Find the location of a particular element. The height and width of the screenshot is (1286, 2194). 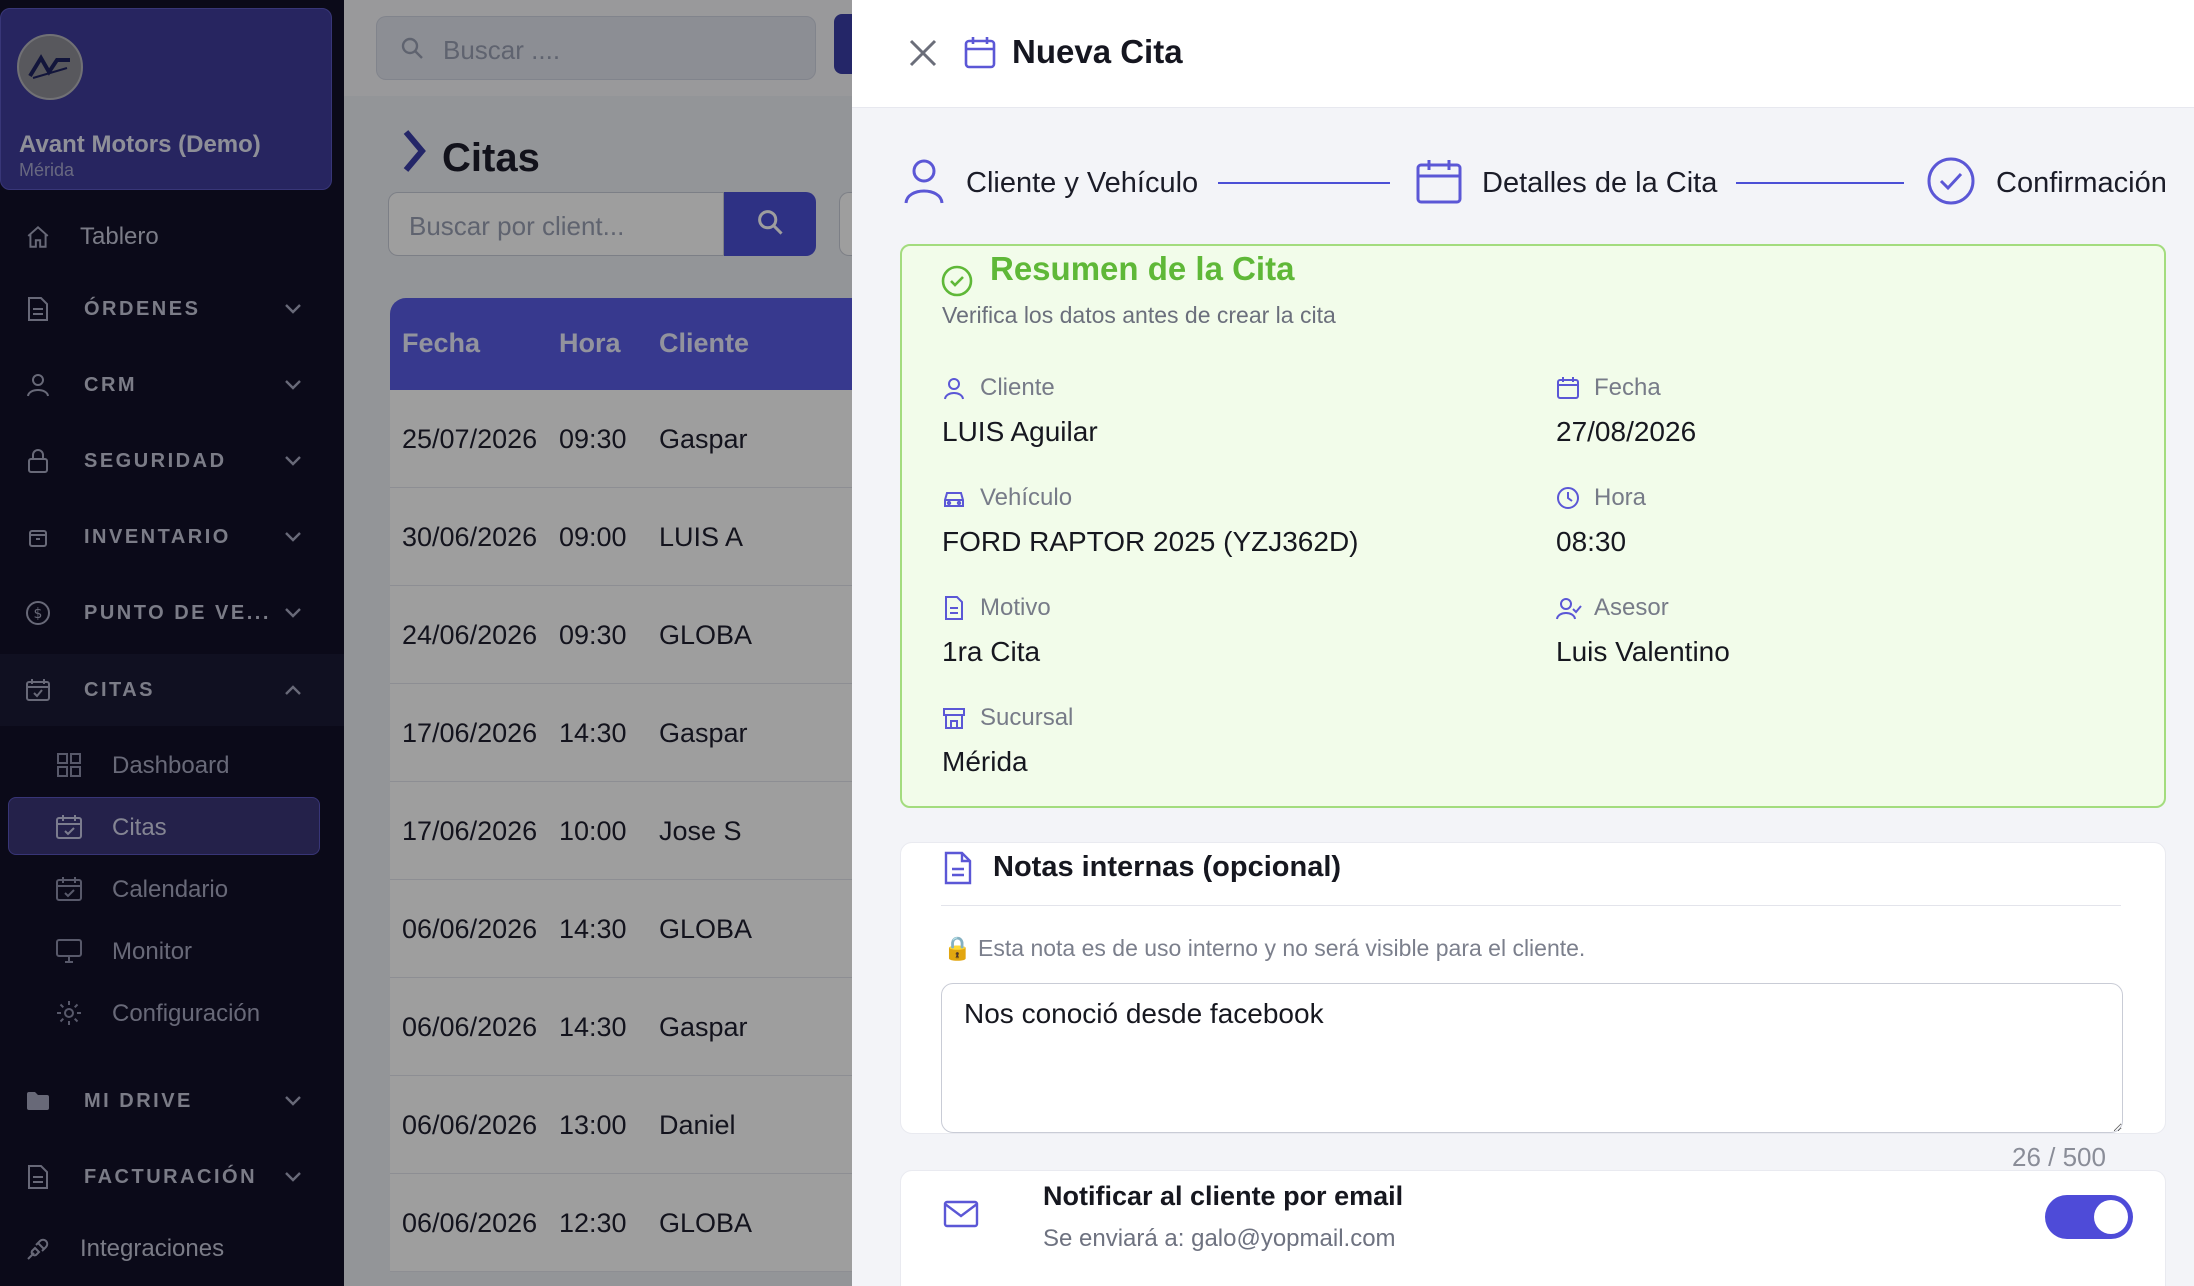

step-label: Cliente y Vehículo is located at coordinates (1082, 182).